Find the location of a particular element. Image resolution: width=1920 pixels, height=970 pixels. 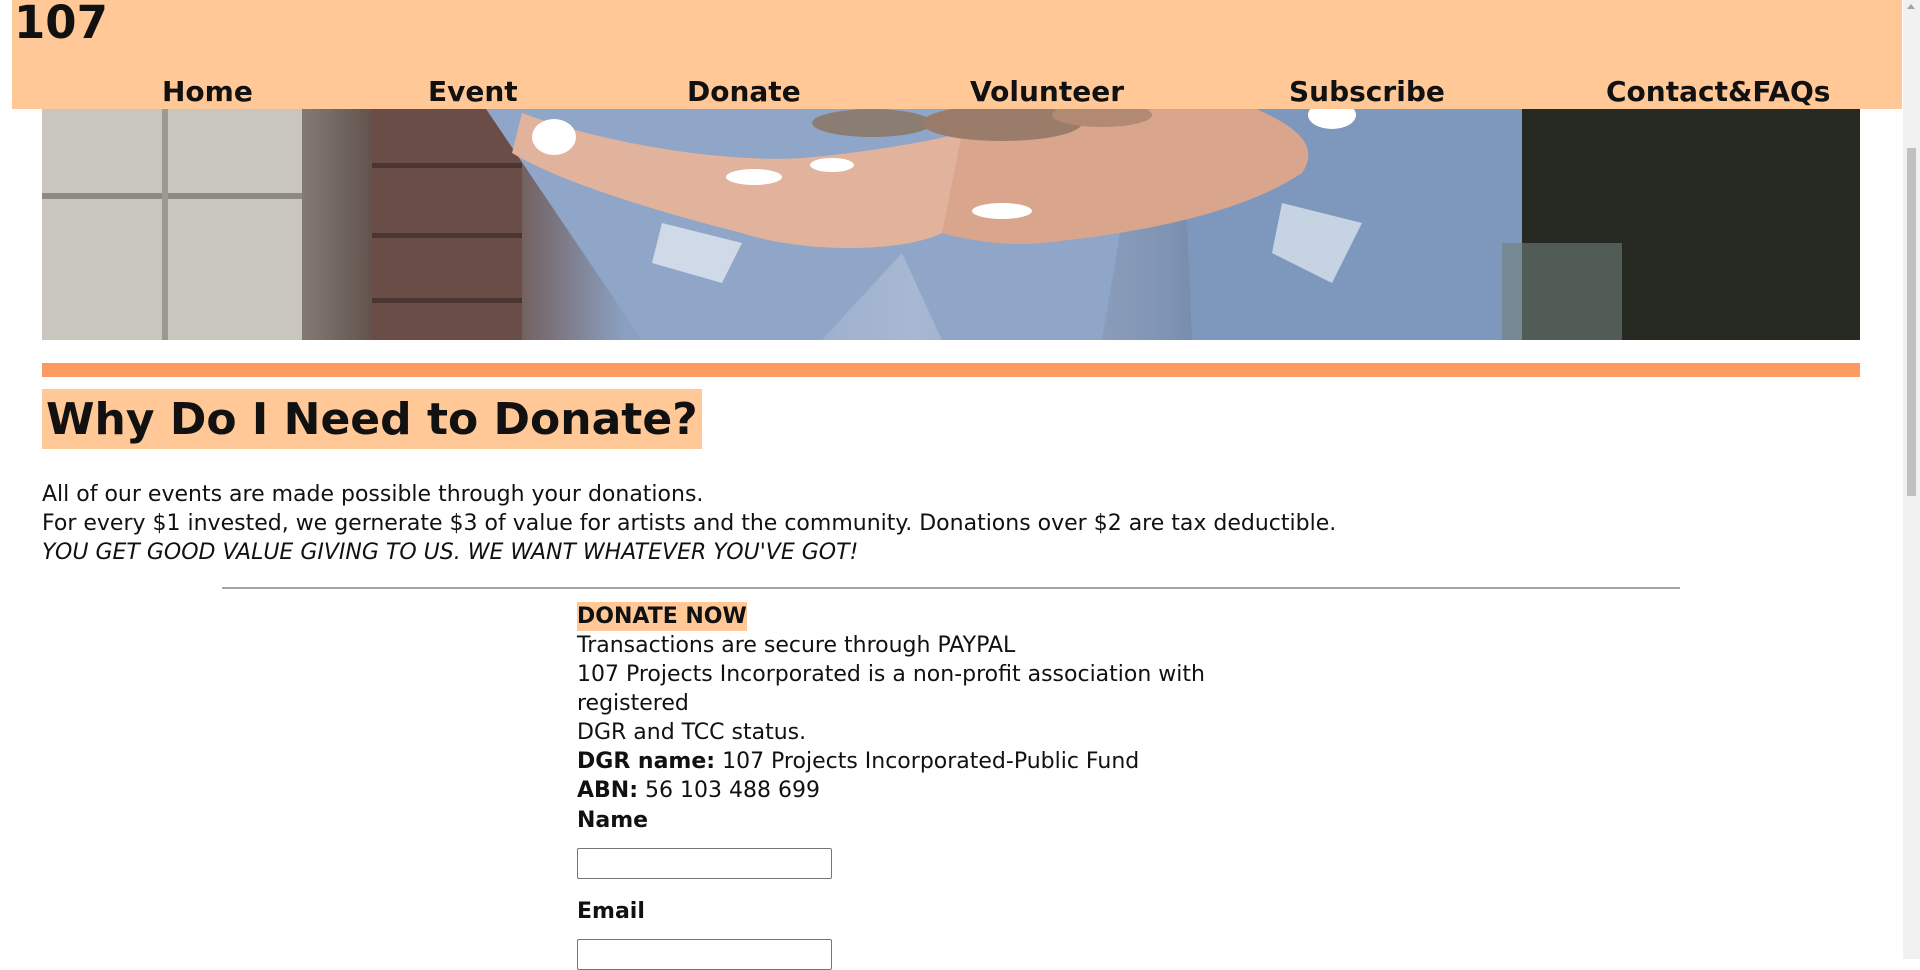

nav-event: Event is located at coordinates (473, 92).